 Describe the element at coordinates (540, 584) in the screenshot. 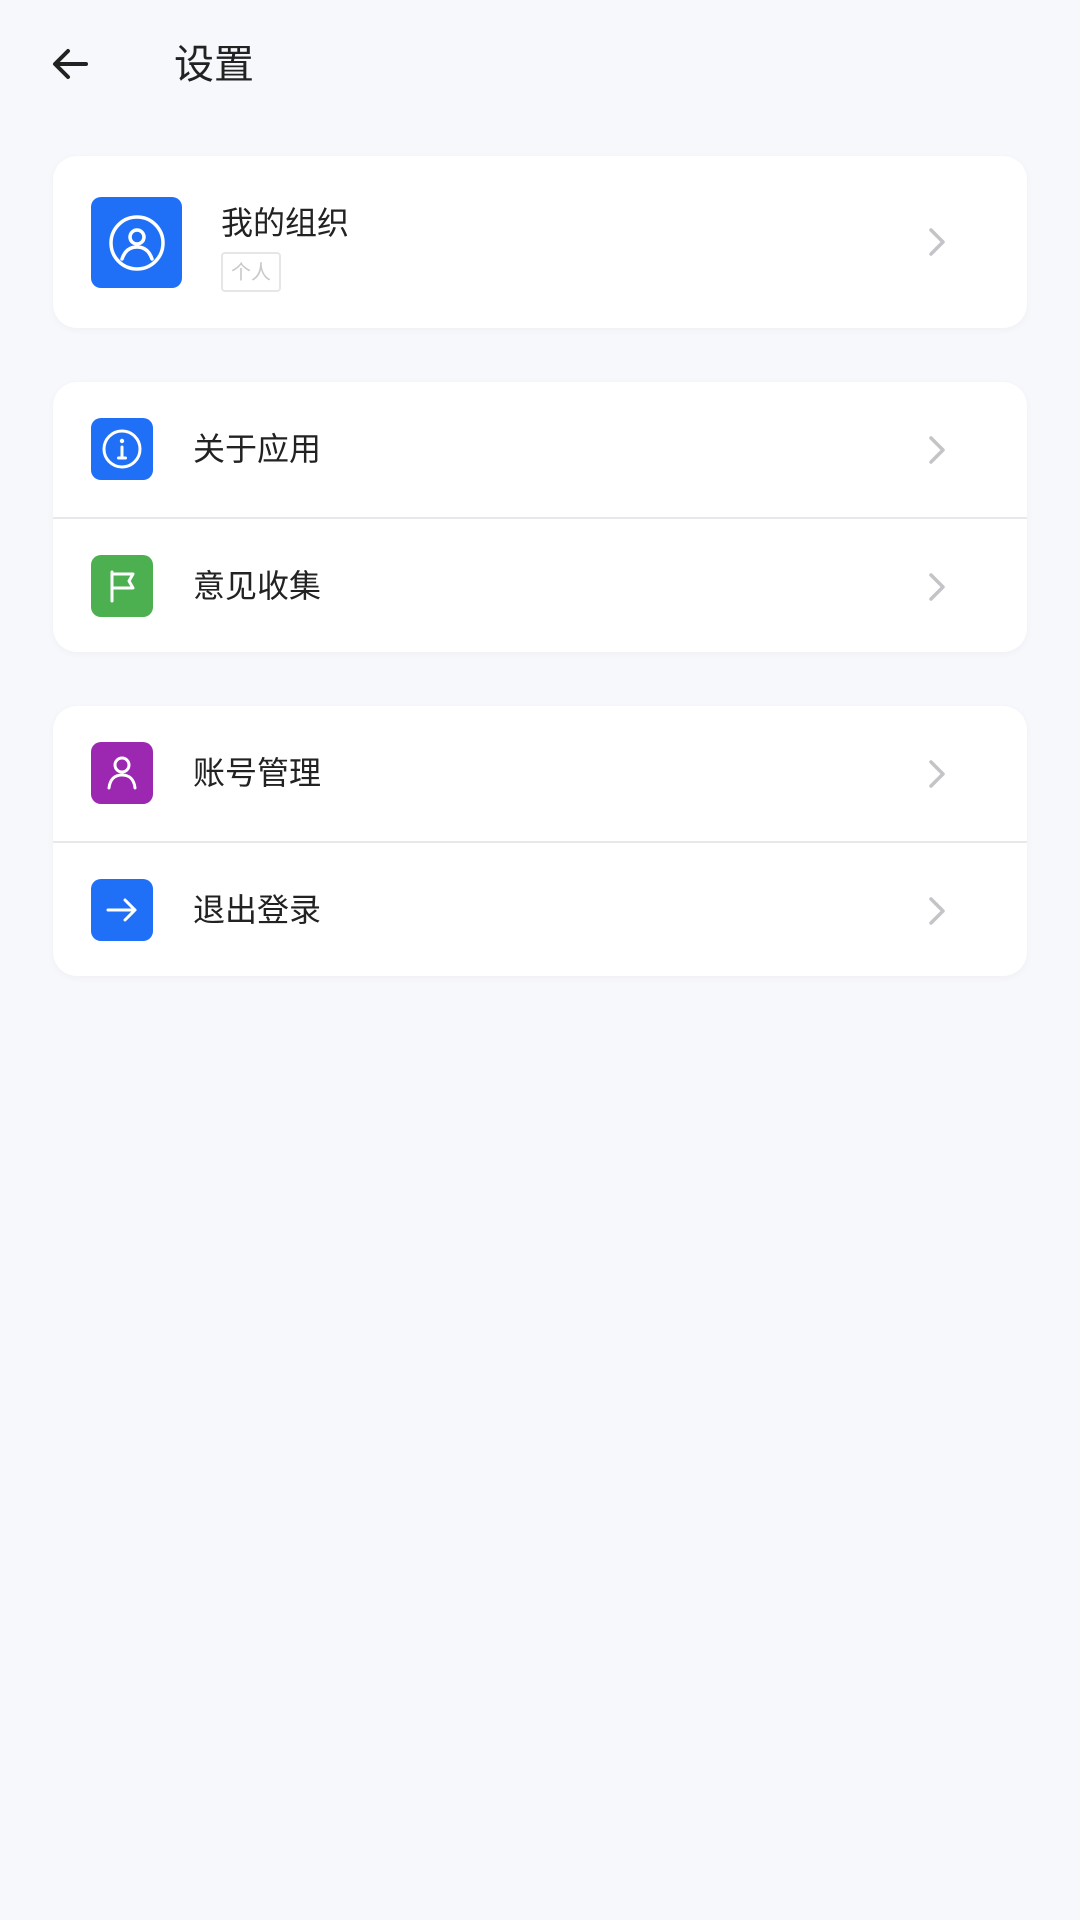

I see `menu-item-feedback: 意见收集` at that location.